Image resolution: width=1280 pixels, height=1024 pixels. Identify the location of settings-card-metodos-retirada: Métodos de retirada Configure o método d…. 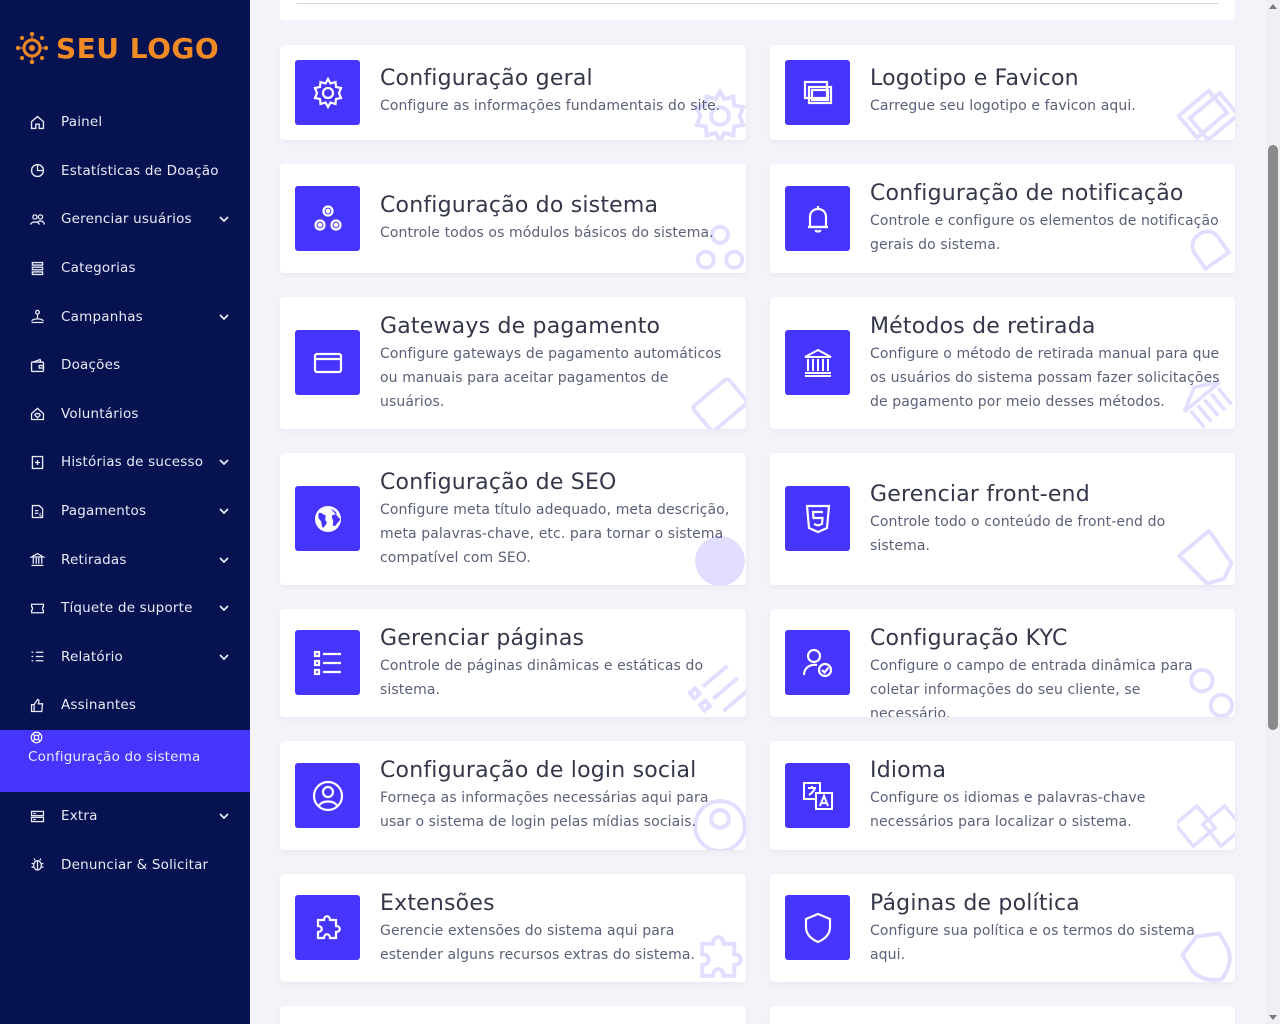
(1002, 363).